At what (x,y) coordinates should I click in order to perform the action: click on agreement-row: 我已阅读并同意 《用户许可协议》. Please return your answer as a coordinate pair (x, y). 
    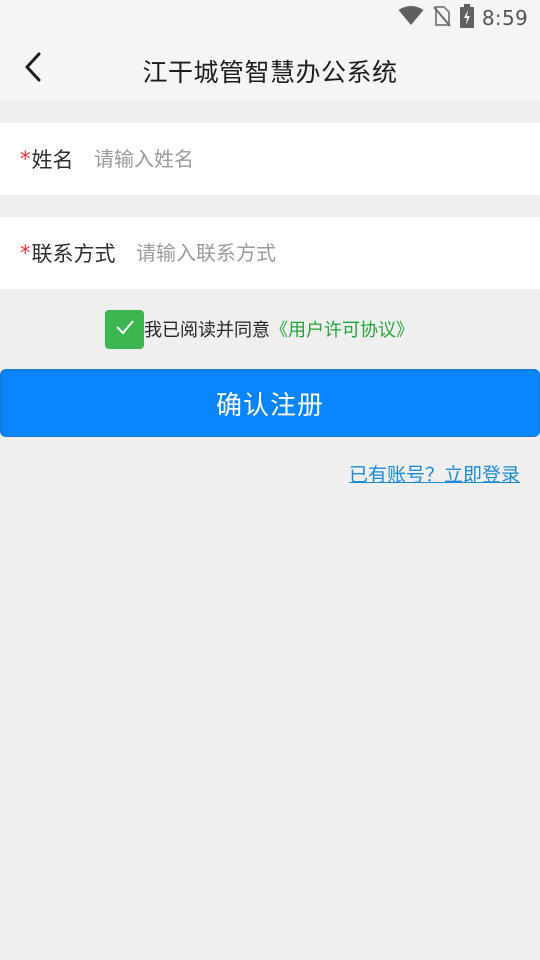
    Looking at the image, I should click on (259, 329).